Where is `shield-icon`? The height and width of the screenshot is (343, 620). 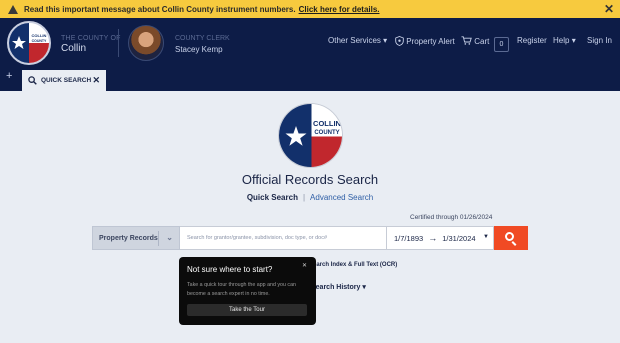 shield-icon is located at coordinates (399, 41).